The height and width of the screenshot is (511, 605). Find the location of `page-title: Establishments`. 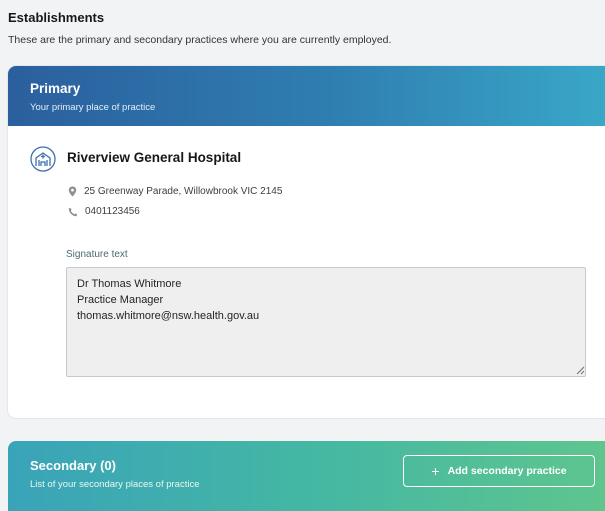

page-title: Establishments is located at coordinates (56, 17).